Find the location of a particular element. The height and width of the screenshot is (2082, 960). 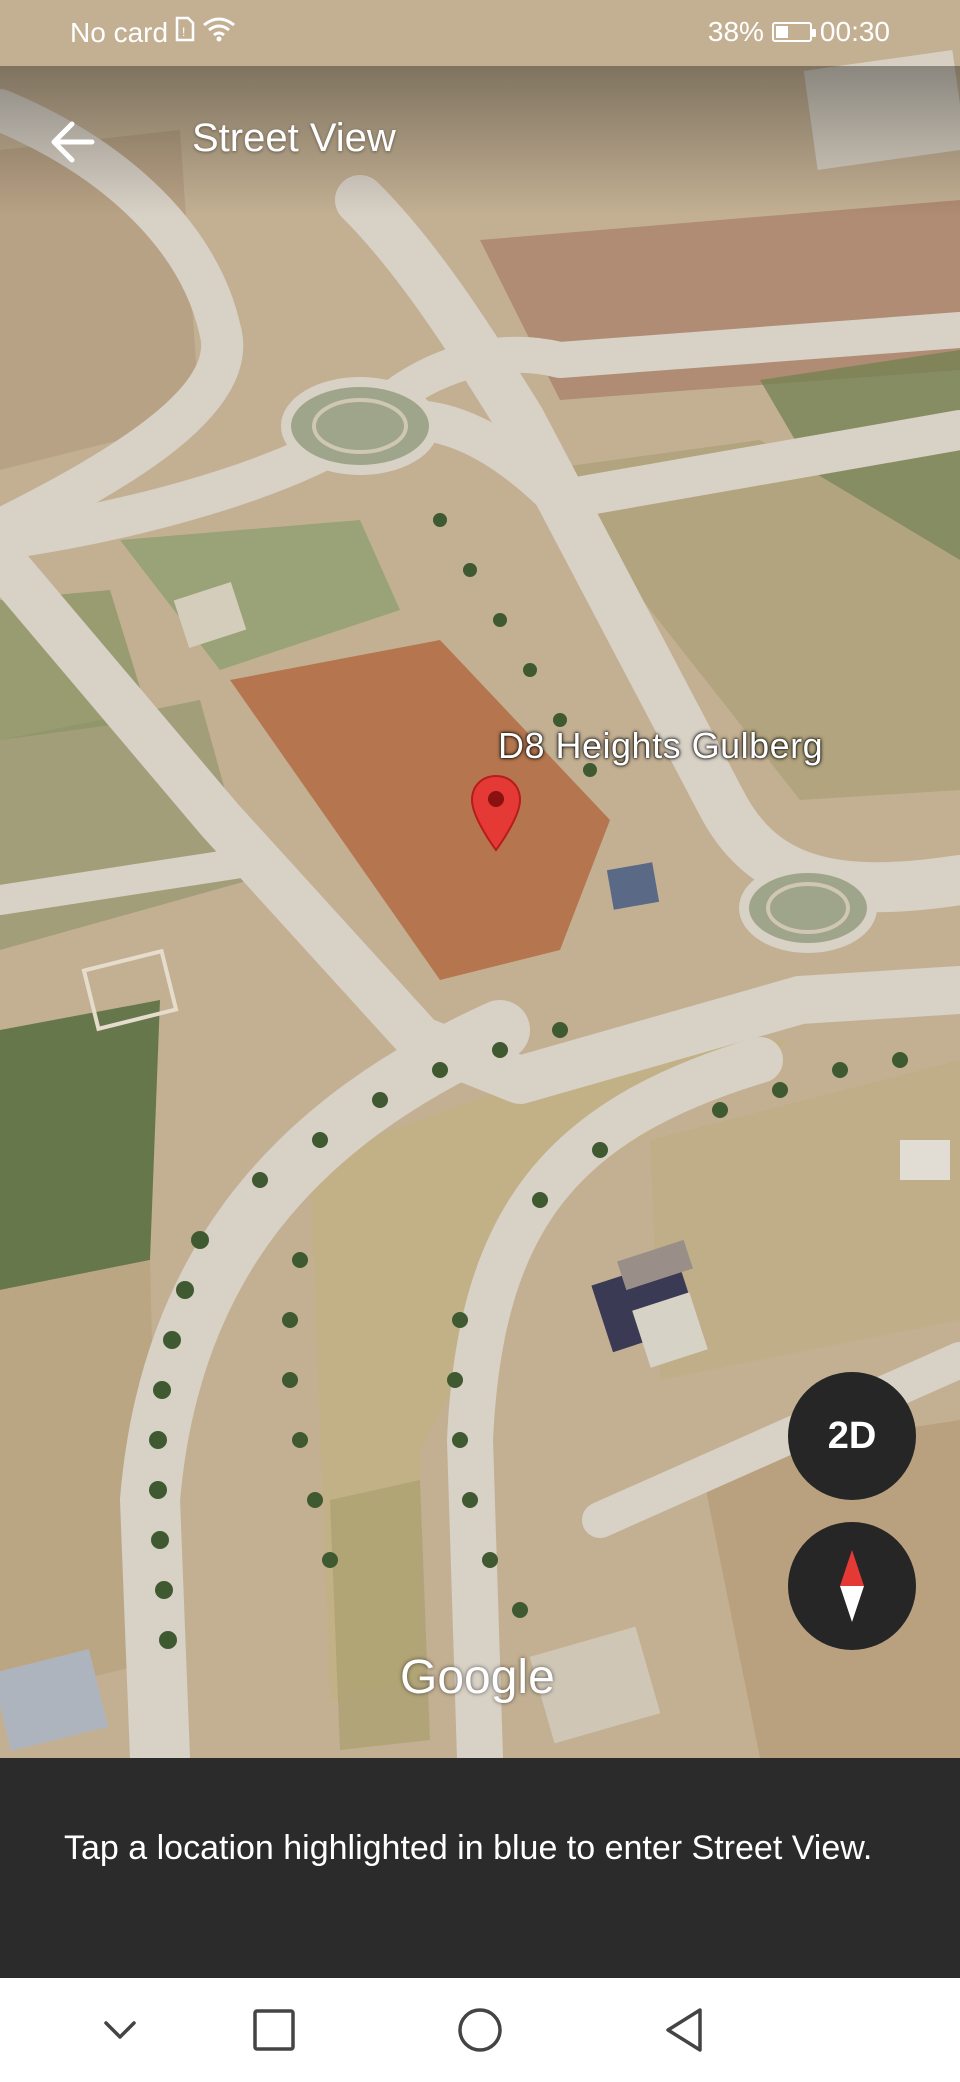

square-icon is located at coordinates (274, 2030).